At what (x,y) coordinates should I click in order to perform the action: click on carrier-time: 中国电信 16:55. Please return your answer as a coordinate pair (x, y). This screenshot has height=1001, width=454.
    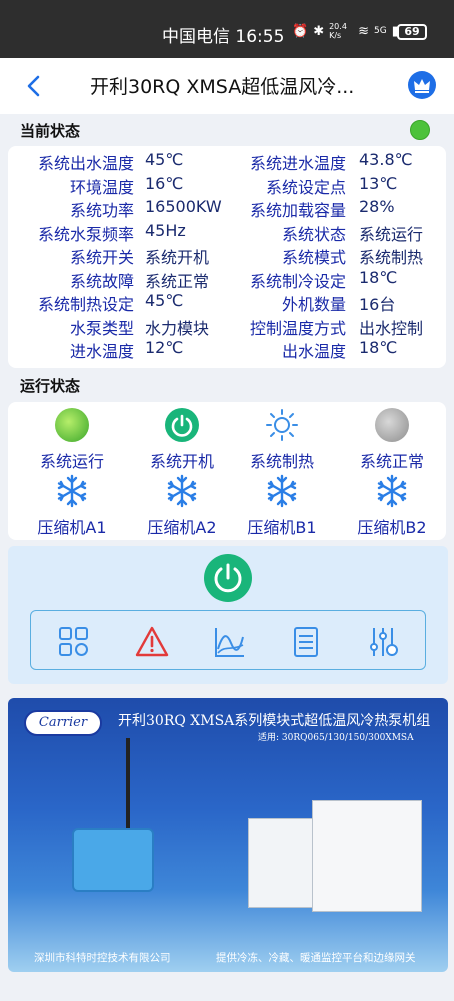
    Looking at the image, I should click on (223, 37).